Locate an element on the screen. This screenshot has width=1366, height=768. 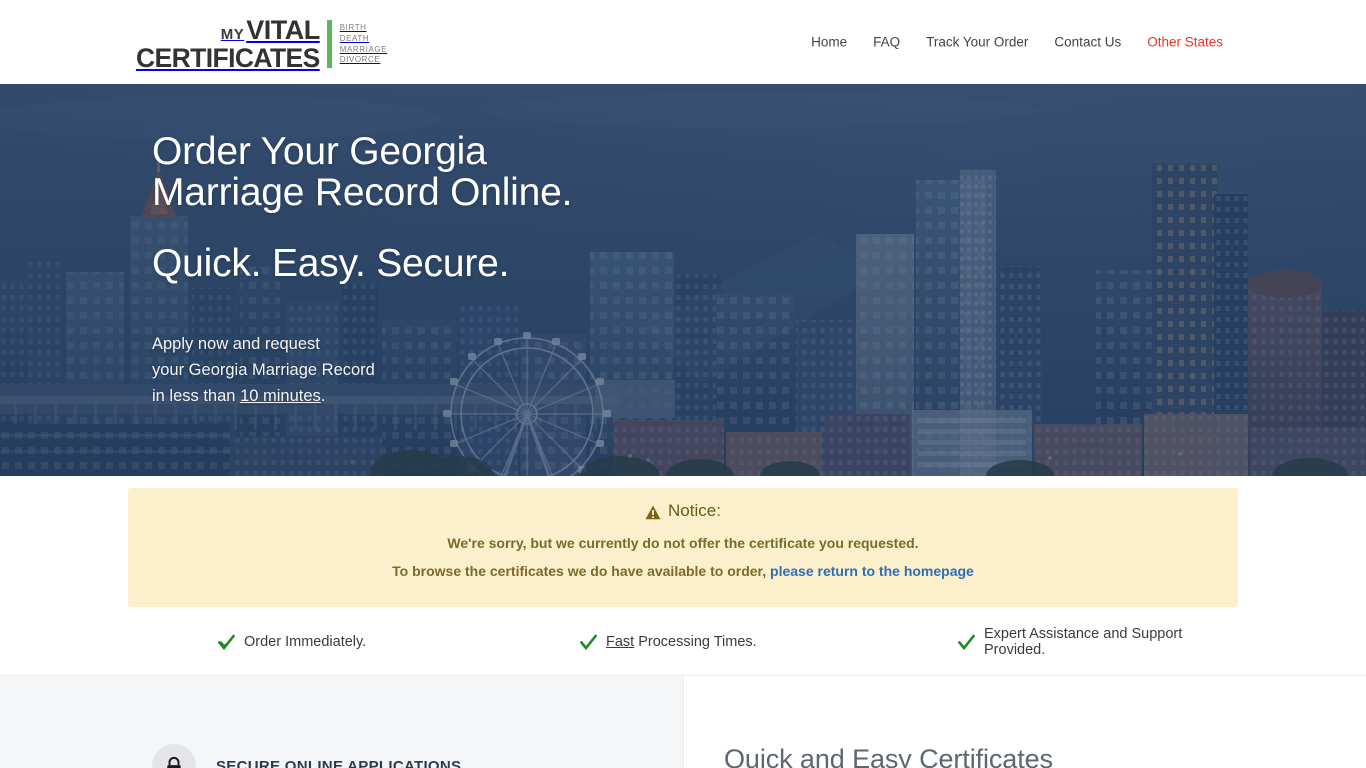
logo-green-divider is located at coordinates (329, 44).